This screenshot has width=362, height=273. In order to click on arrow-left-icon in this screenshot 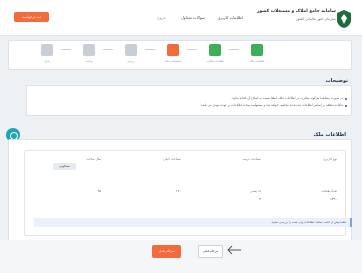, I will do `click(234, 250)`.